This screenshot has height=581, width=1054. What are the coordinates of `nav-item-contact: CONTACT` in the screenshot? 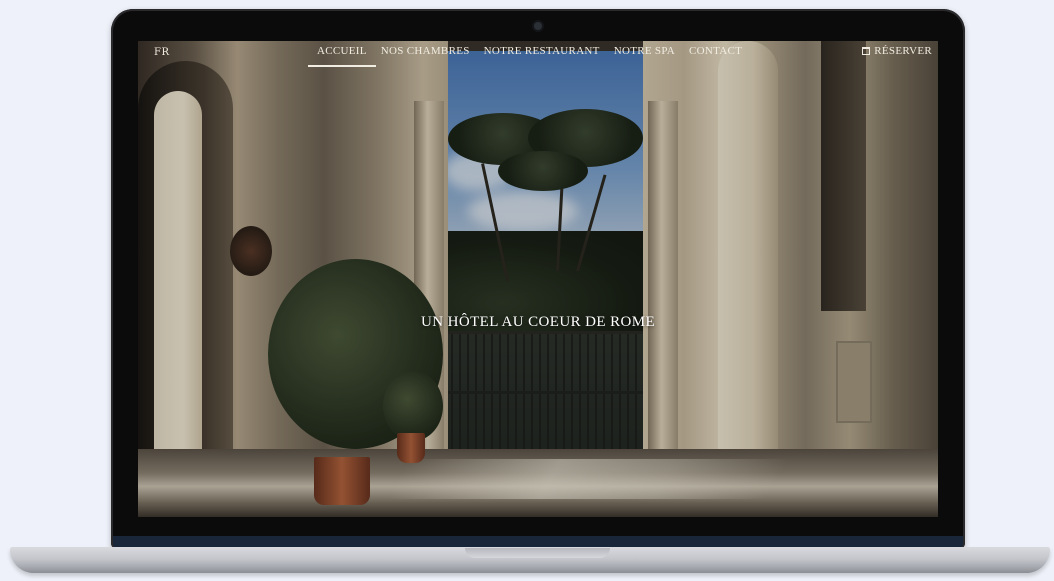 It's located at (715, 56).